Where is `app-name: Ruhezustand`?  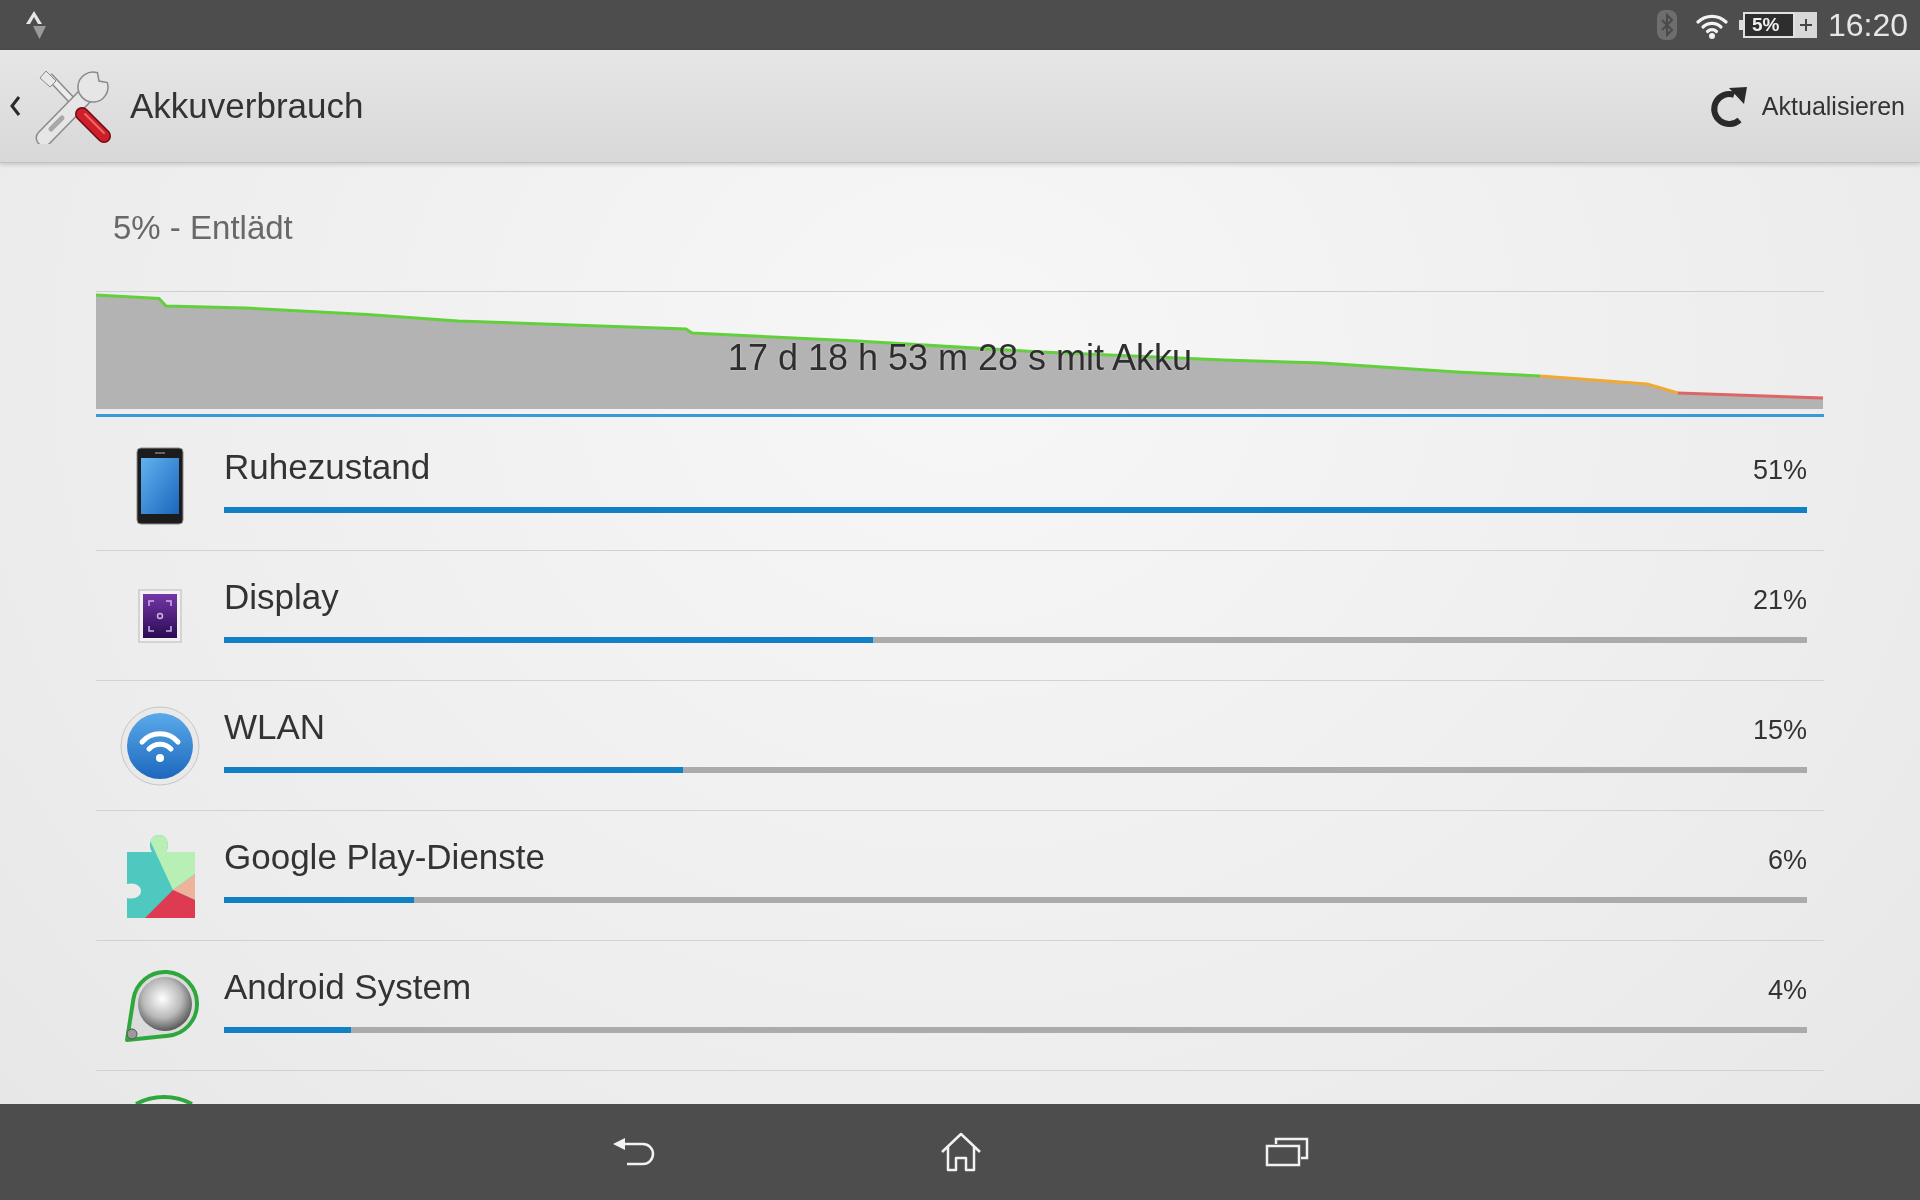 app-name: Ruhezustand is located at coordinates (327, 467).